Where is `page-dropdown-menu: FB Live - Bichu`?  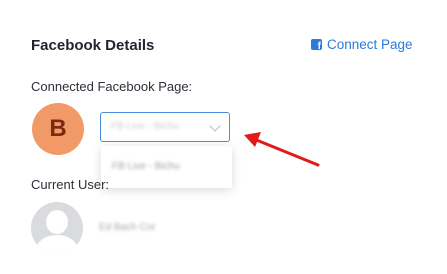 page-dropdown-menu: FB Live - Bichu is located at coordinates (166, 167).